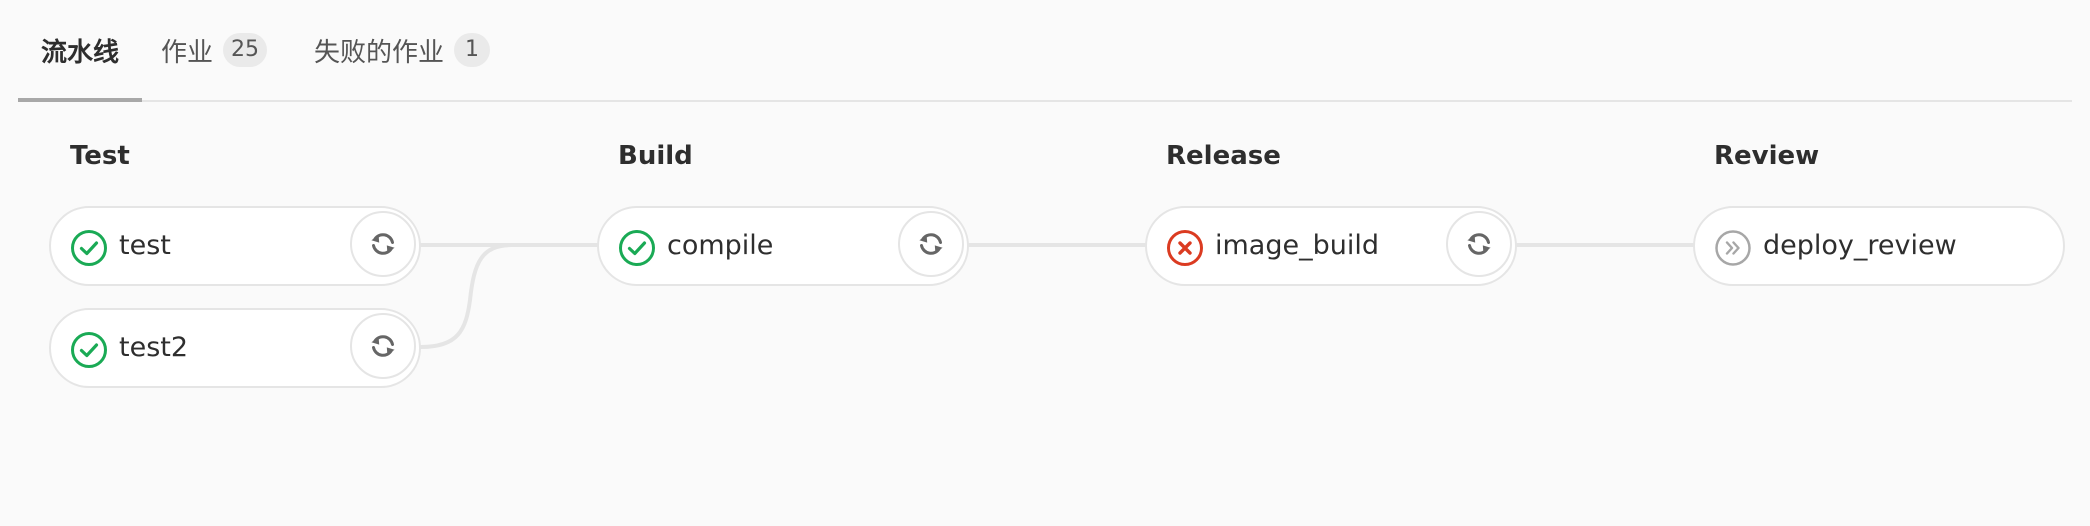 The width and height of the screenshot is (2090, 526). What do you see at coordinates (466, 296) in the screenshot?
I see `connector-test2-compile` at bounding box center [466, 296].